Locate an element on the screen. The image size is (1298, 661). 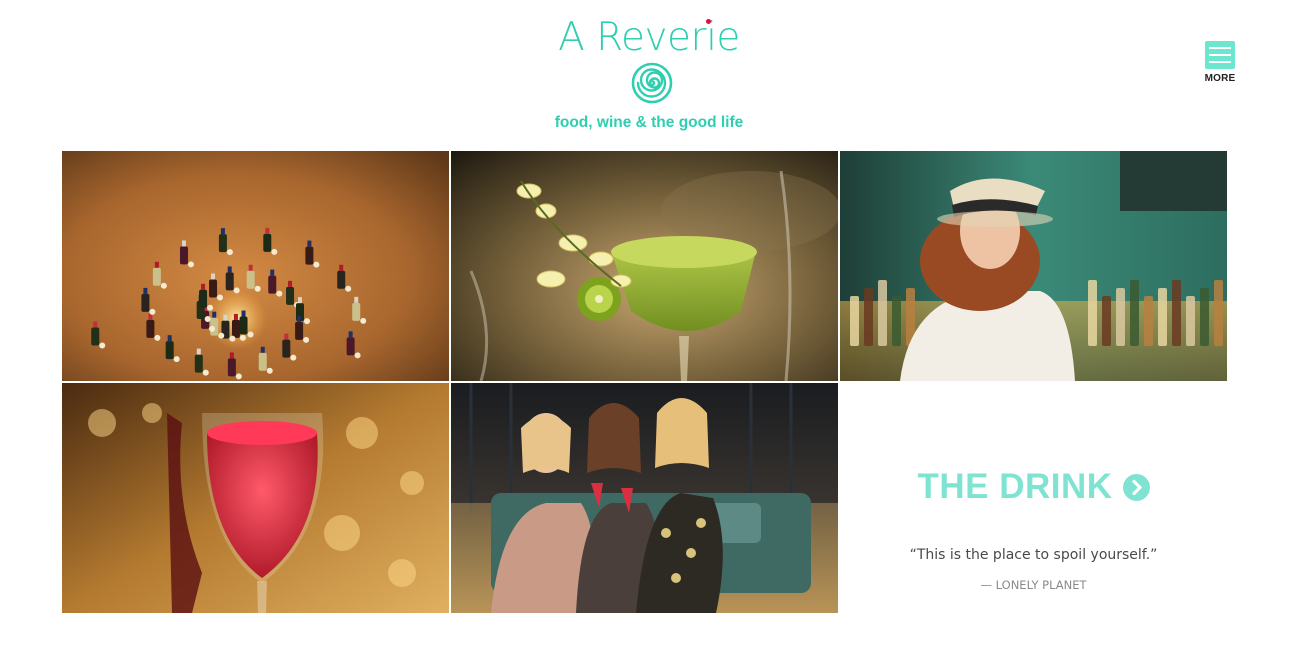
the-drink-link: THE DRINK is located at coordinates (1033, 487).